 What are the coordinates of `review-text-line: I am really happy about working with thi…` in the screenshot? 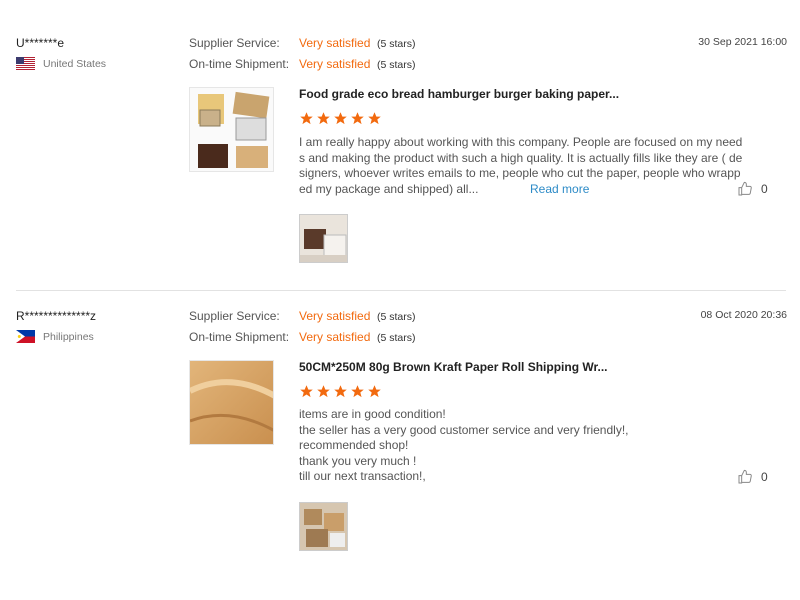 It's located at (521, 142).